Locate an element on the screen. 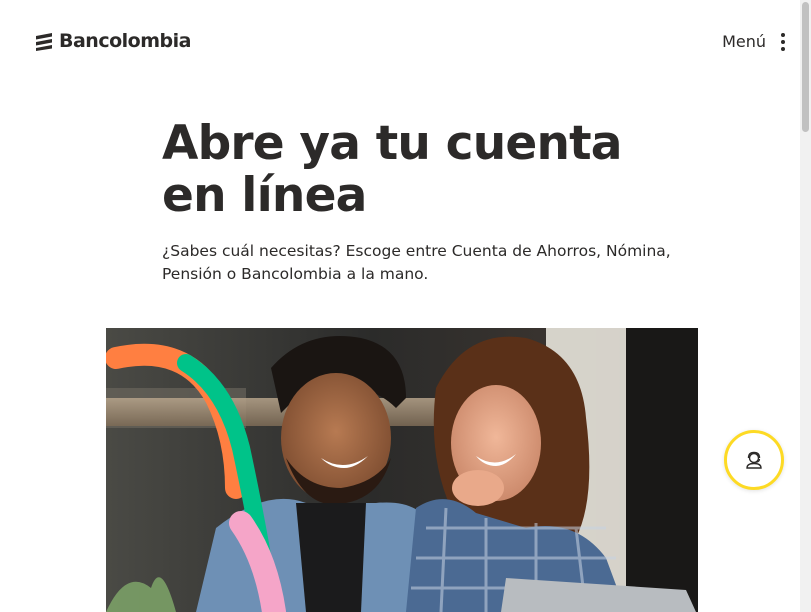 The image size is (811, 612). kebab-vertical-icon is located at coordinates (783, 41).